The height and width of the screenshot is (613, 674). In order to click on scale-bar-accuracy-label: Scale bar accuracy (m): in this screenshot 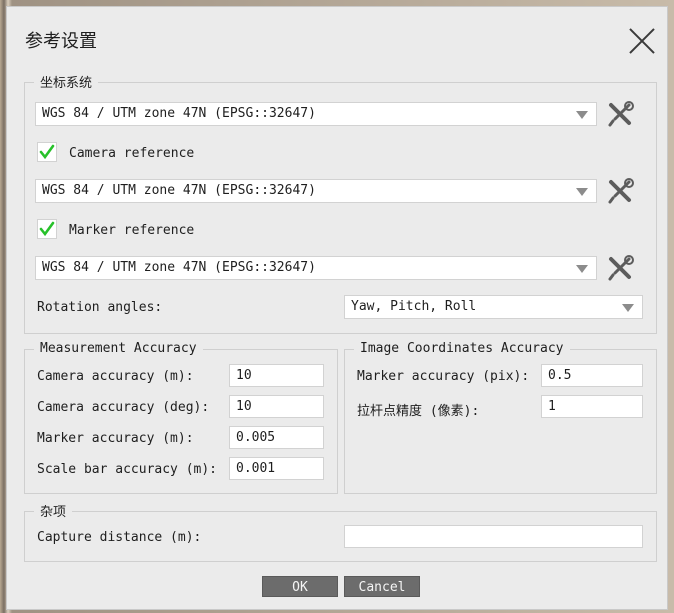, I will do `click(127, 469)`.